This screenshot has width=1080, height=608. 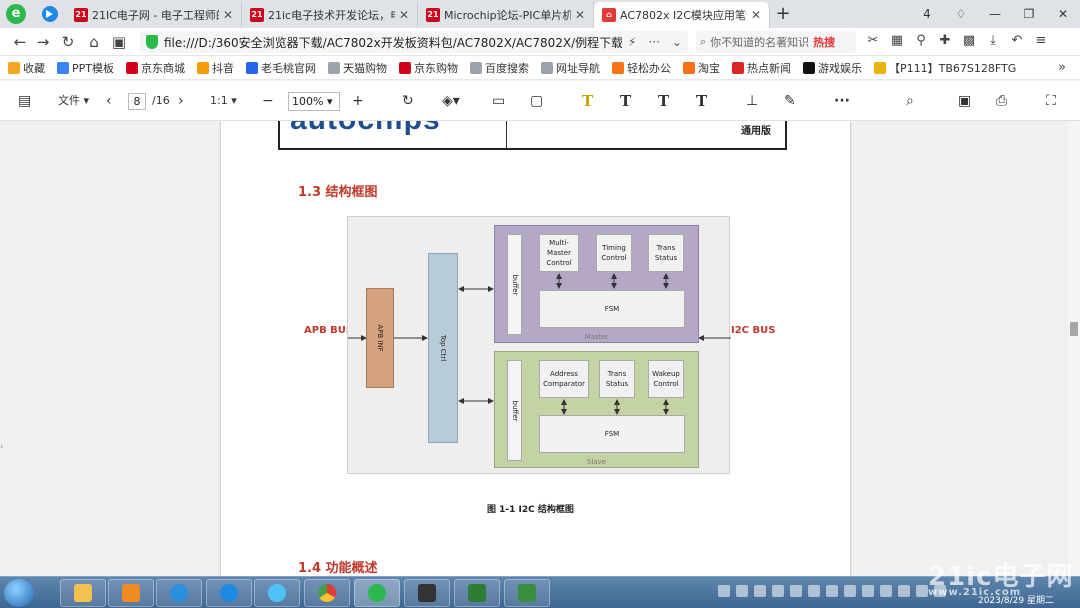 What do you see at coordinates (314, 101) in the screenshot?
I see `zoom-select: 100% ▾` at bounding box center [314, 101].